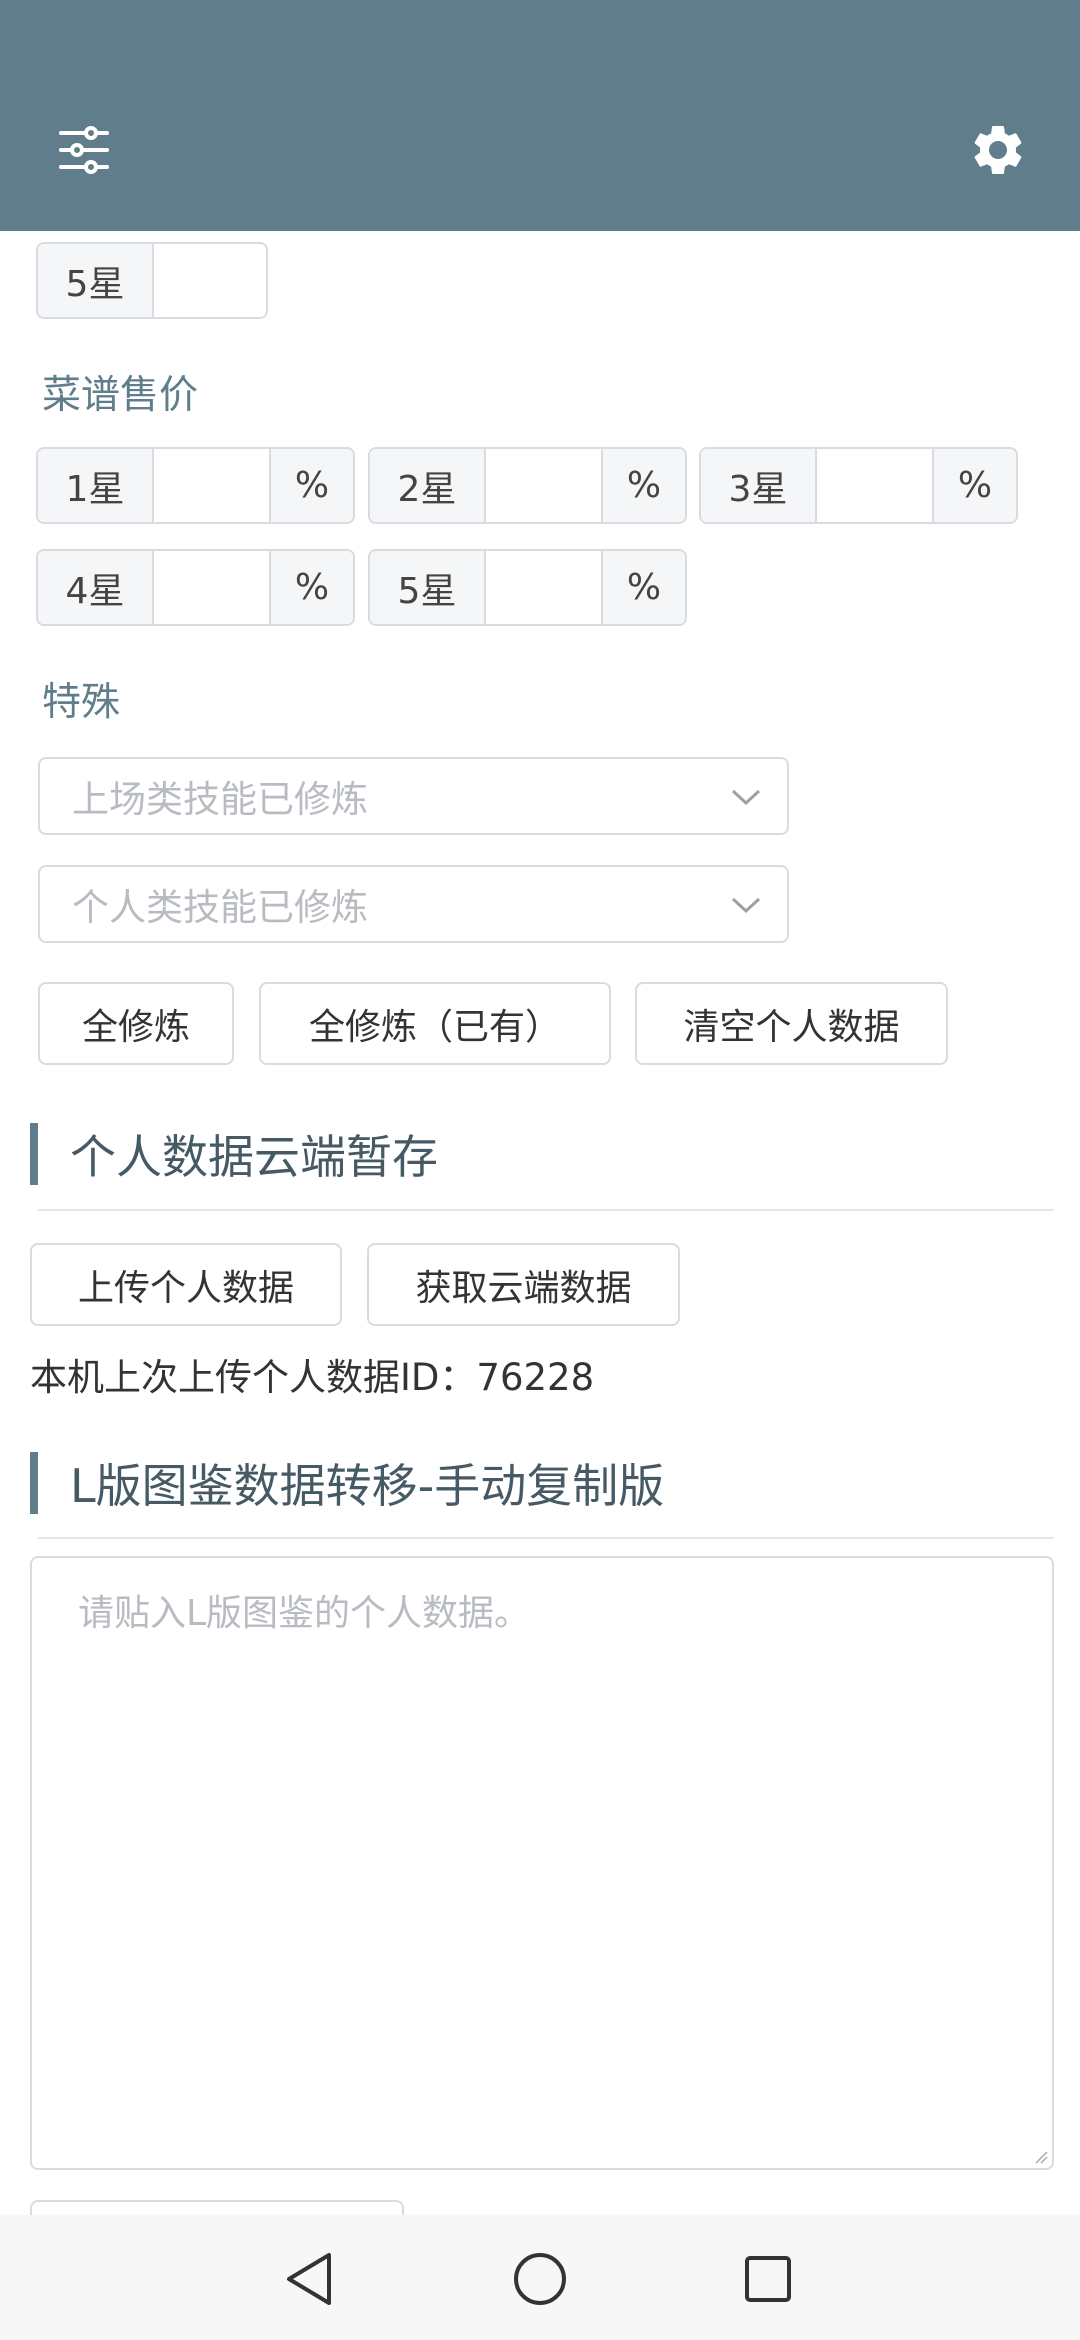 This screenshot has height=2340, width=1080. Describe the element at coordinates (428, 587) in the screenshot. I see `star5-label: 5星` at that location.